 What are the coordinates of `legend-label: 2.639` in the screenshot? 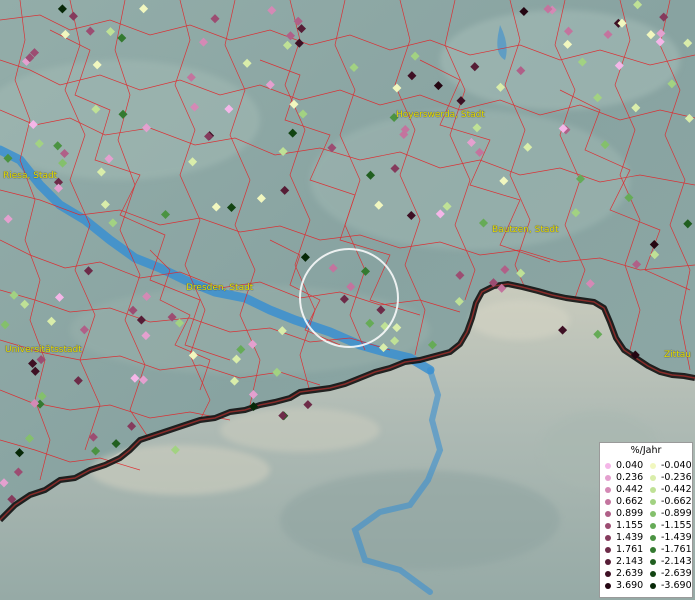 It's located at (630, 573).